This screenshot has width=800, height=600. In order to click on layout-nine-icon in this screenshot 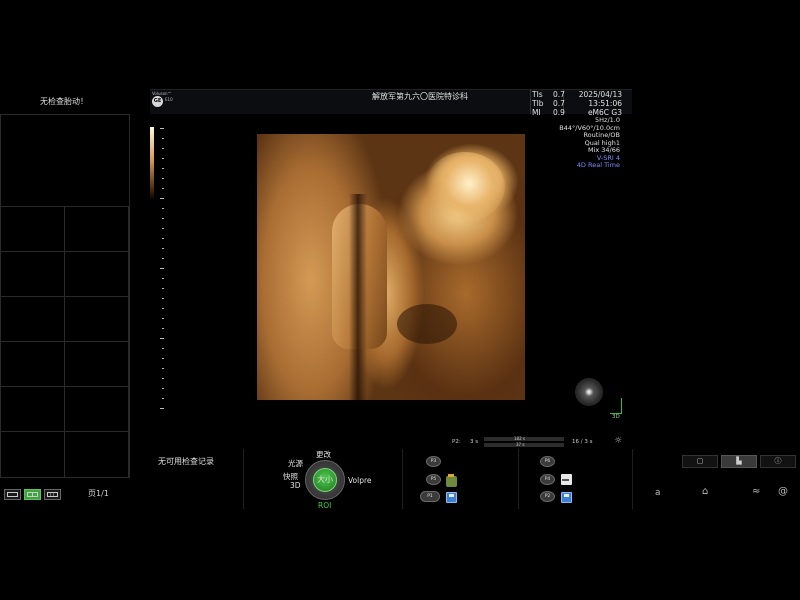, I will do `click(52, 494)`.